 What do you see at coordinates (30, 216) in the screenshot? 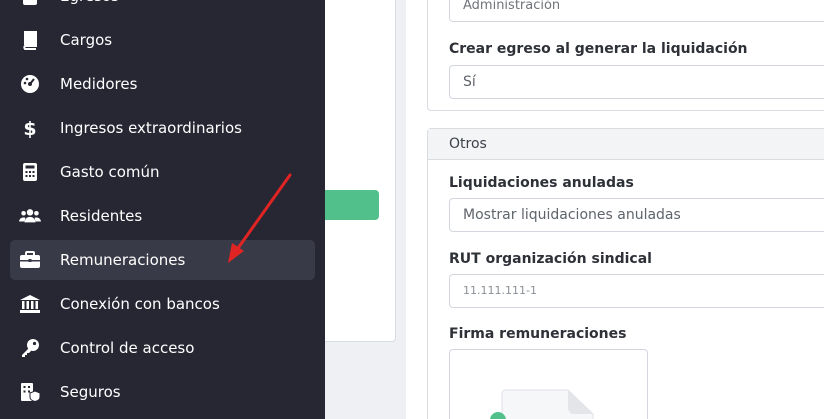
I see `users-icon` at bounding box center [30, 216].